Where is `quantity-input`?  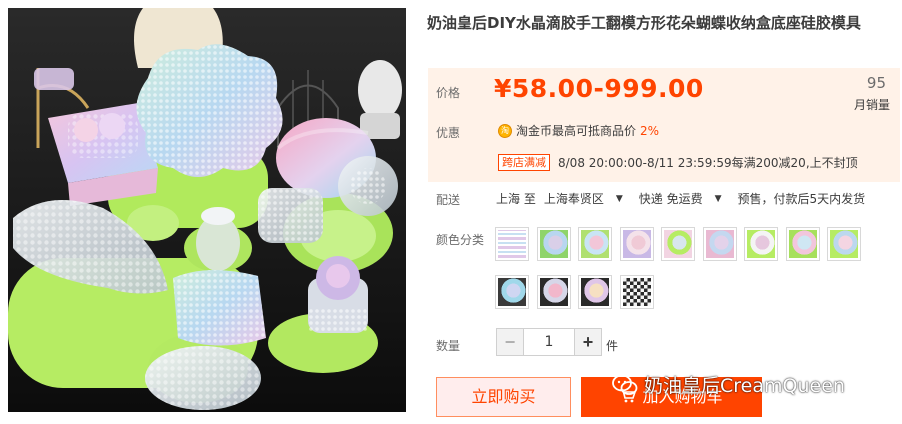
quantity-input is located at coordinates (549, 342).